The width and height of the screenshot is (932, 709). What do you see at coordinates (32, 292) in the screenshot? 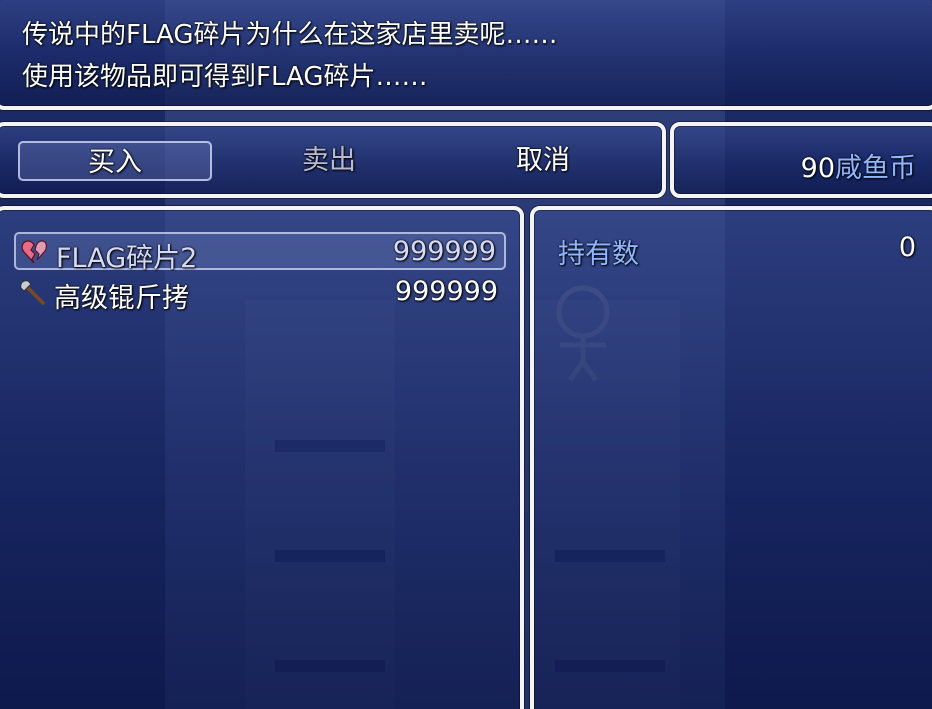
I see `axe-icon` at bounding box center [32, 292].